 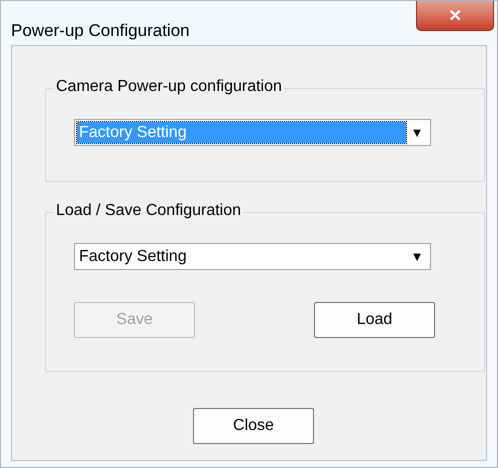 I want to click on group-label: Camera Power-up configuration, so click(x=169, y=87).